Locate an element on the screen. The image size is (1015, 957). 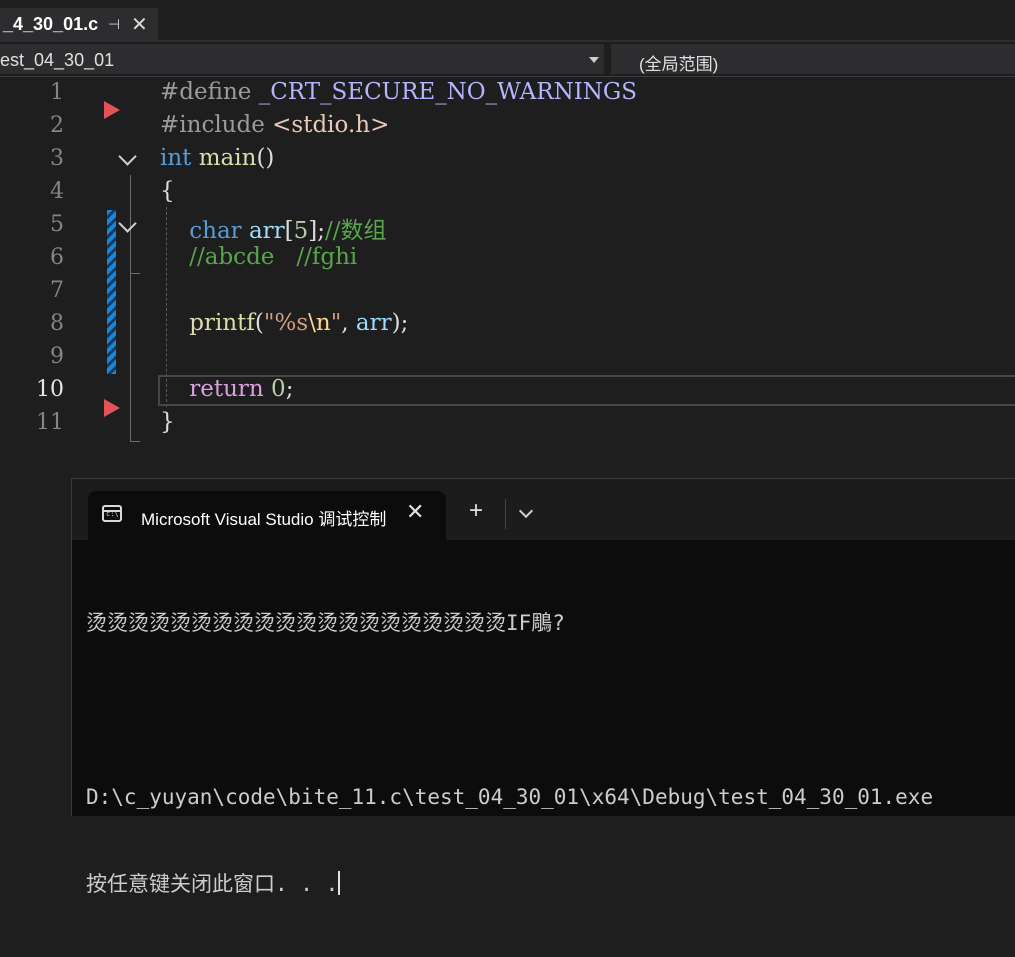
line-number: 8 is located at coordinates (57, 323).